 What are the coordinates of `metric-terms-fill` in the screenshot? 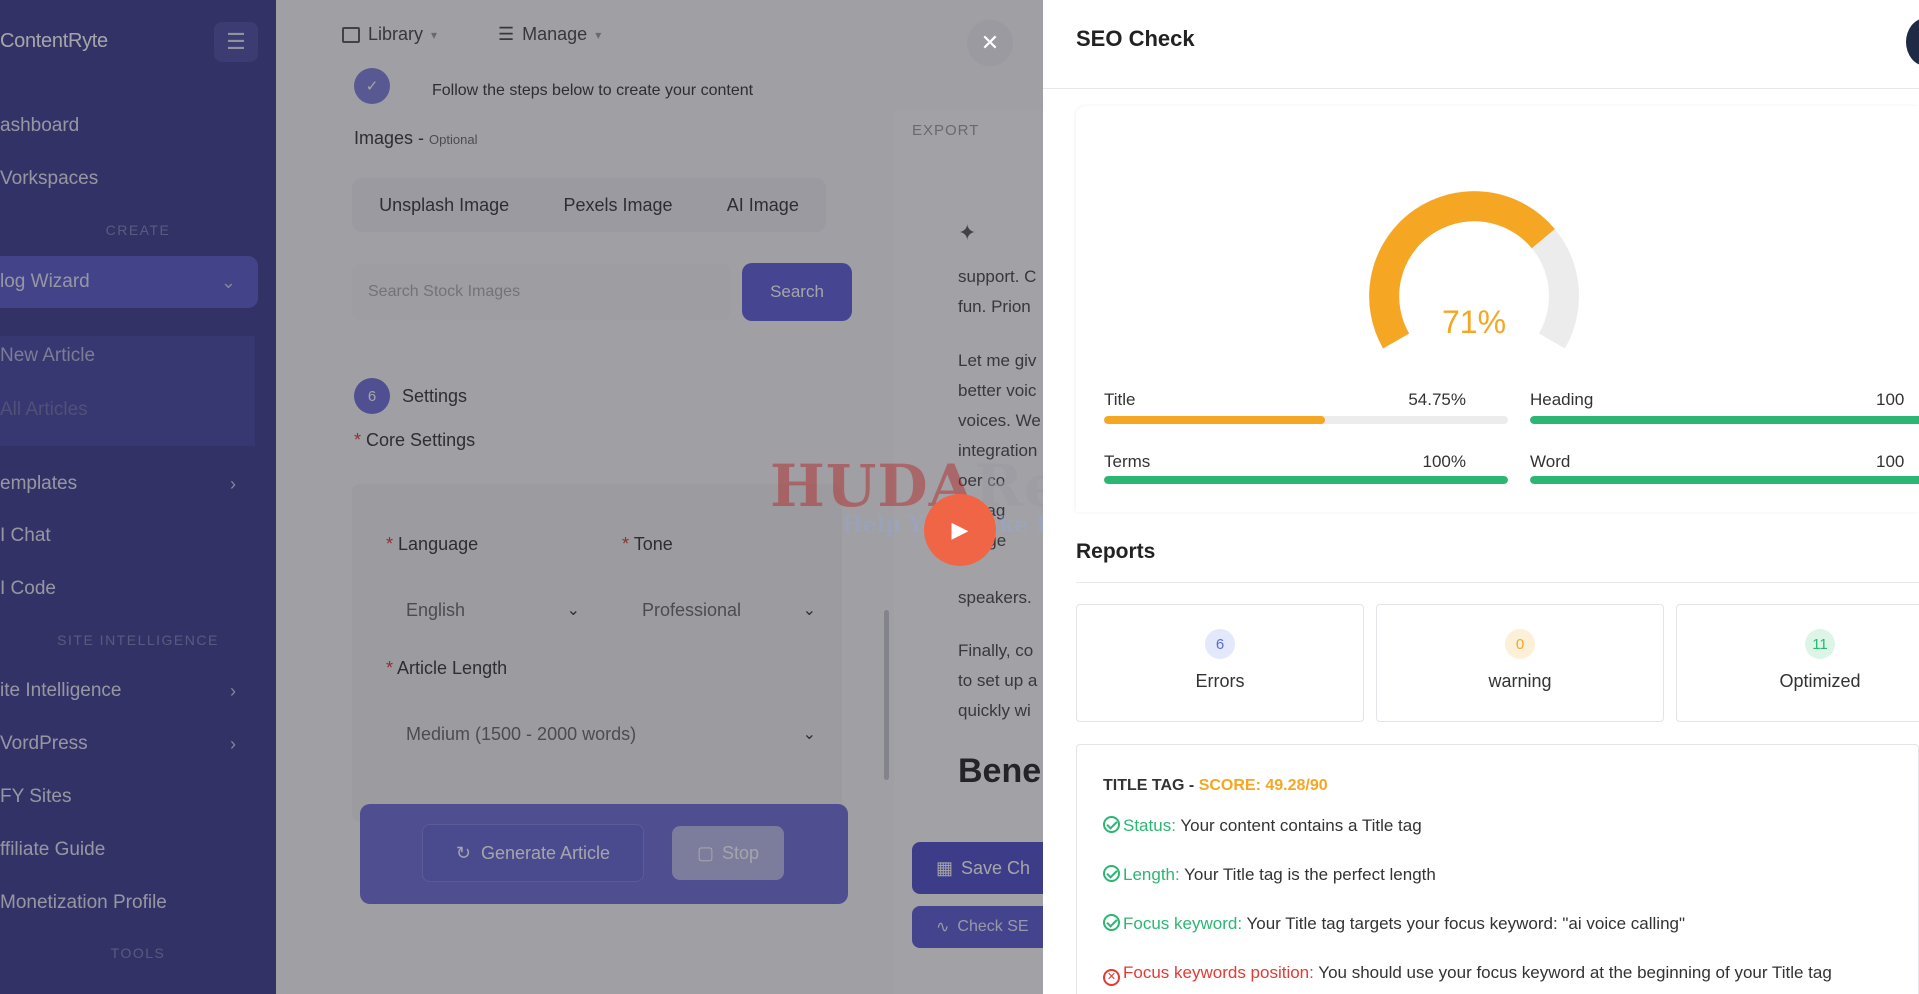 It's located at (1306, 480).